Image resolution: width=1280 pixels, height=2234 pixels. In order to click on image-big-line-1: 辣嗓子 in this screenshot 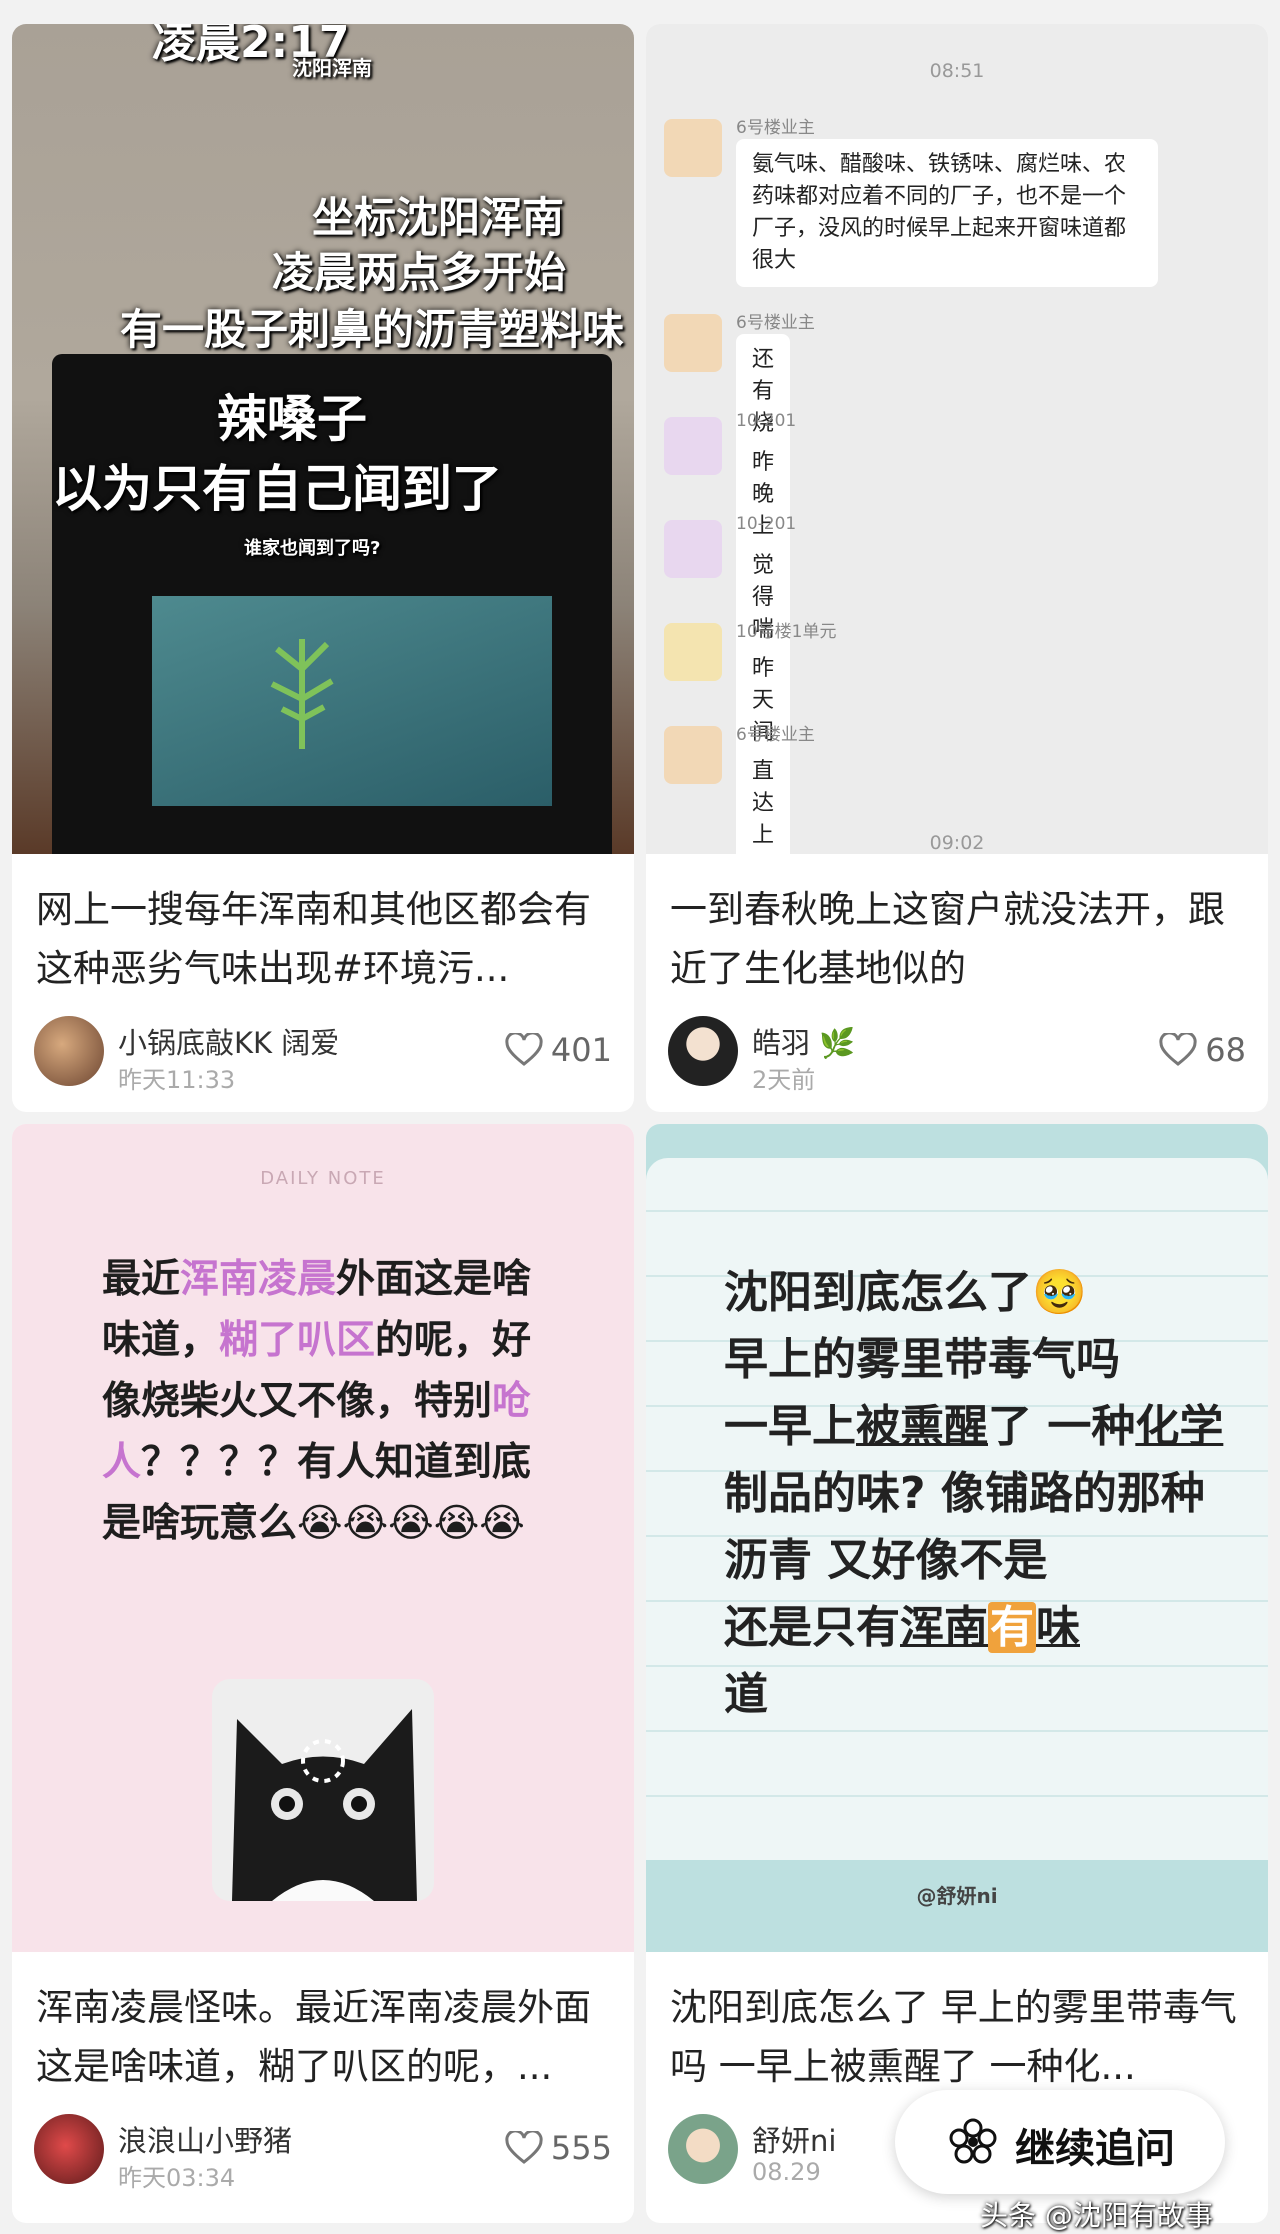, I will do `click(292, 419)`.